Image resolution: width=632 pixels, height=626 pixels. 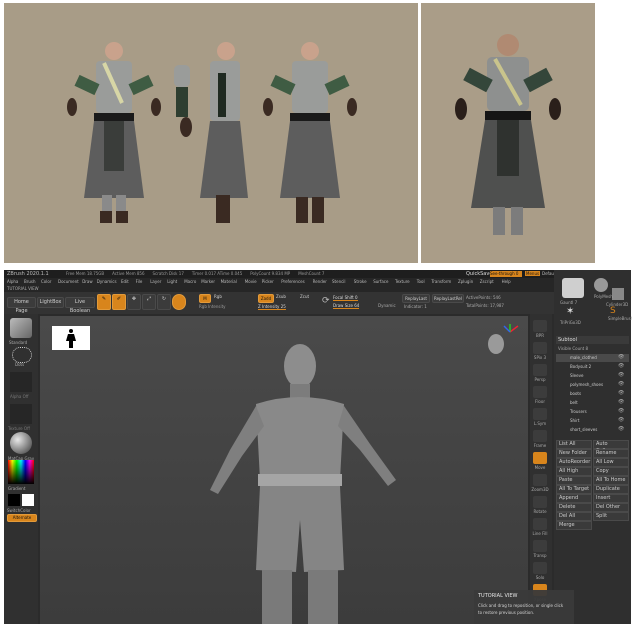 I want to click on menu-item-preferences: Preferences, so click(x=293, y=281).